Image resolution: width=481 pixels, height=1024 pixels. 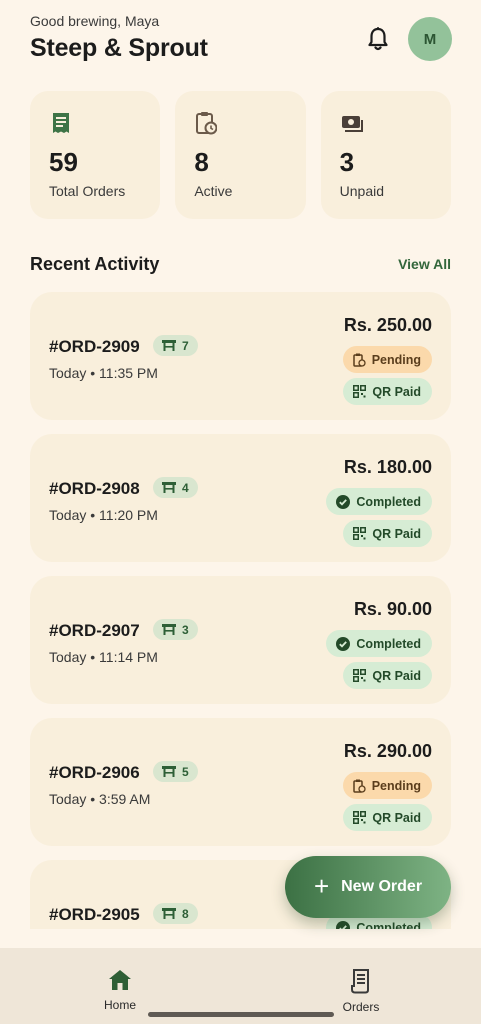 What do you see at coordinates (201, 162) in the screenshot?
I see `stat-value: 8` at bounding box center [201, 162].